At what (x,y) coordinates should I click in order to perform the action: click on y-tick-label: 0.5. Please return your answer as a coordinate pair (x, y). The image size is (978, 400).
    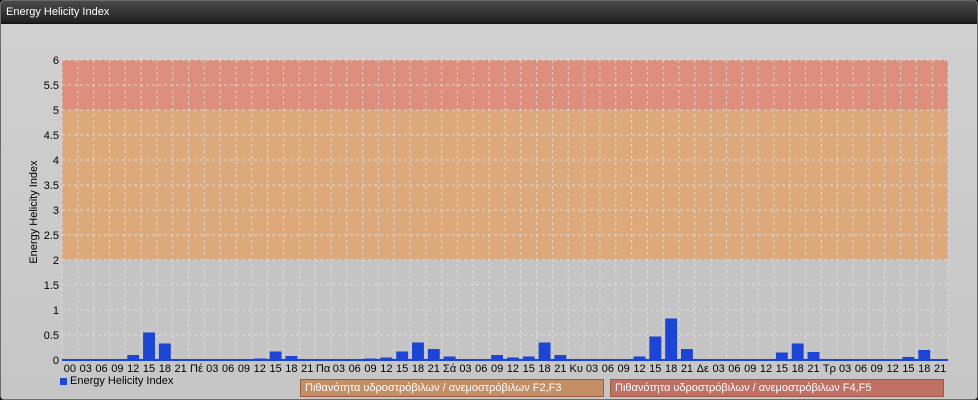
    Looking at the image, I should click on (51, 336).